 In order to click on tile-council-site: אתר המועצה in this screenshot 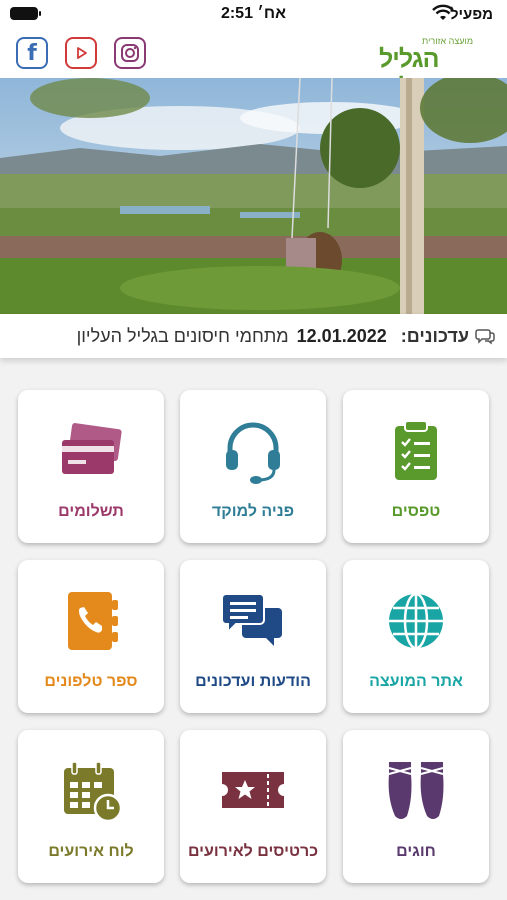, I will do `click(416, 636)`.